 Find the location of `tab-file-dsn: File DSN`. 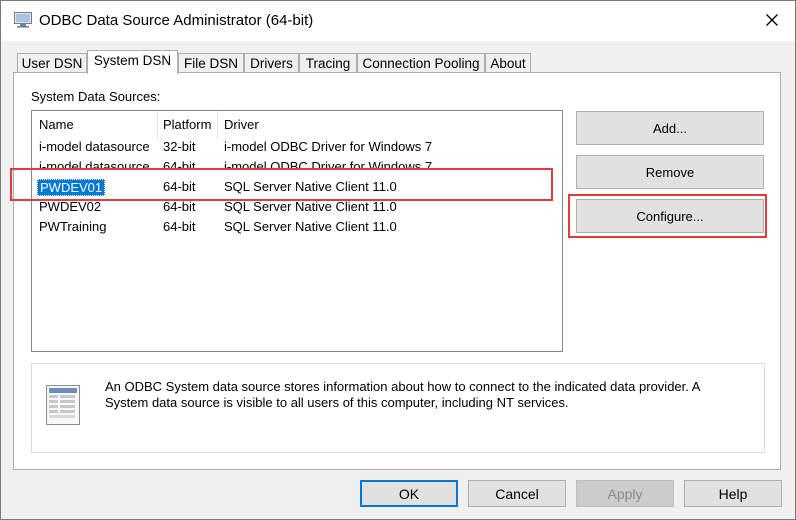

tab-file-dsn: File DSN is located at coordinates (211, 62).